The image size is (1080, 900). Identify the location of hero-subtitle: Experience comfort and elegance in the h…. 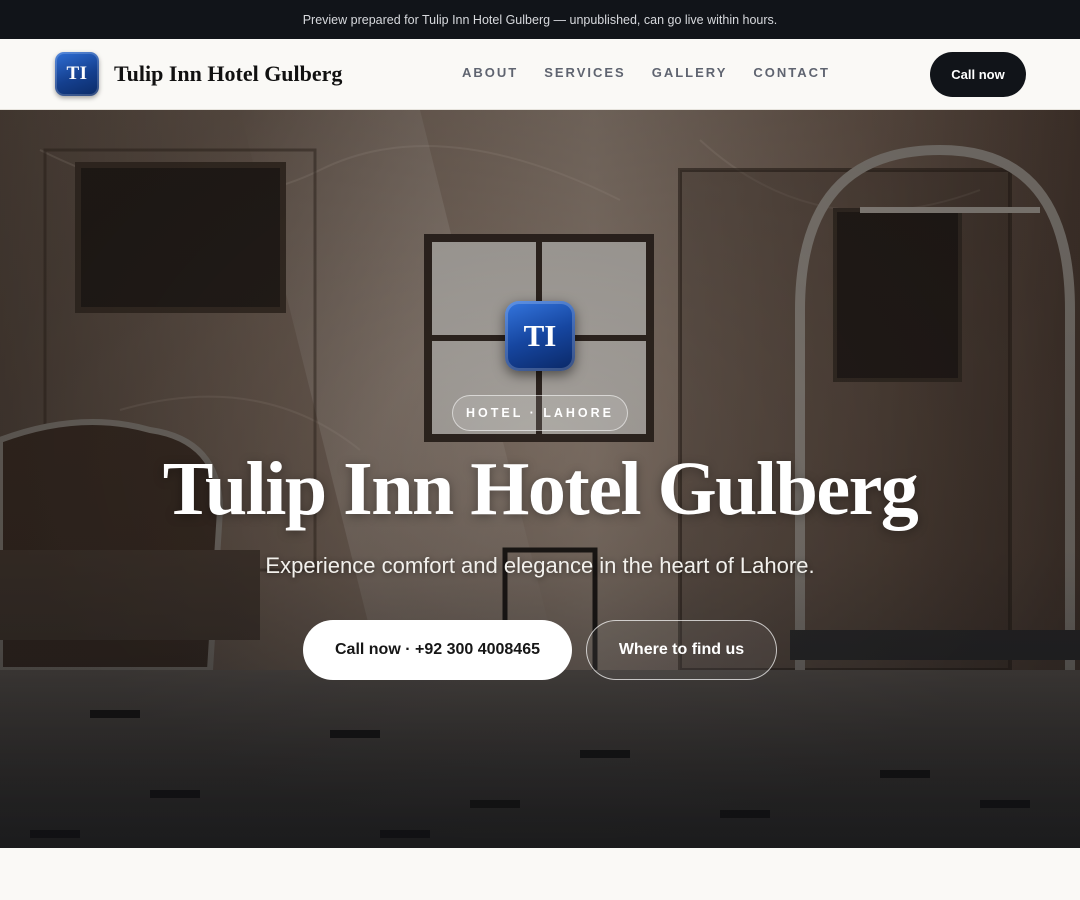
(540, 565).